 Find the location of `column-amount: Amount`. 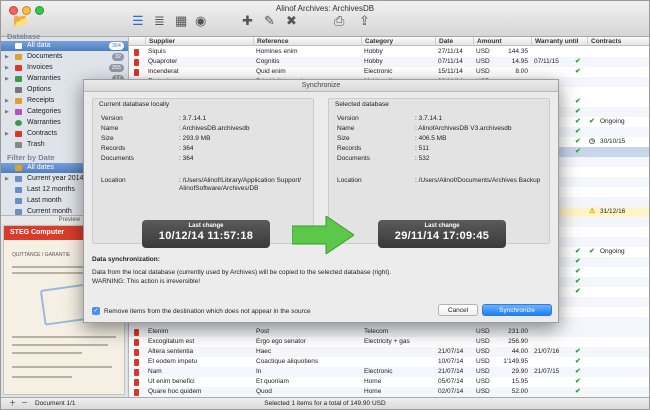

column-amount: Amount is located at coordinates (502, 41).